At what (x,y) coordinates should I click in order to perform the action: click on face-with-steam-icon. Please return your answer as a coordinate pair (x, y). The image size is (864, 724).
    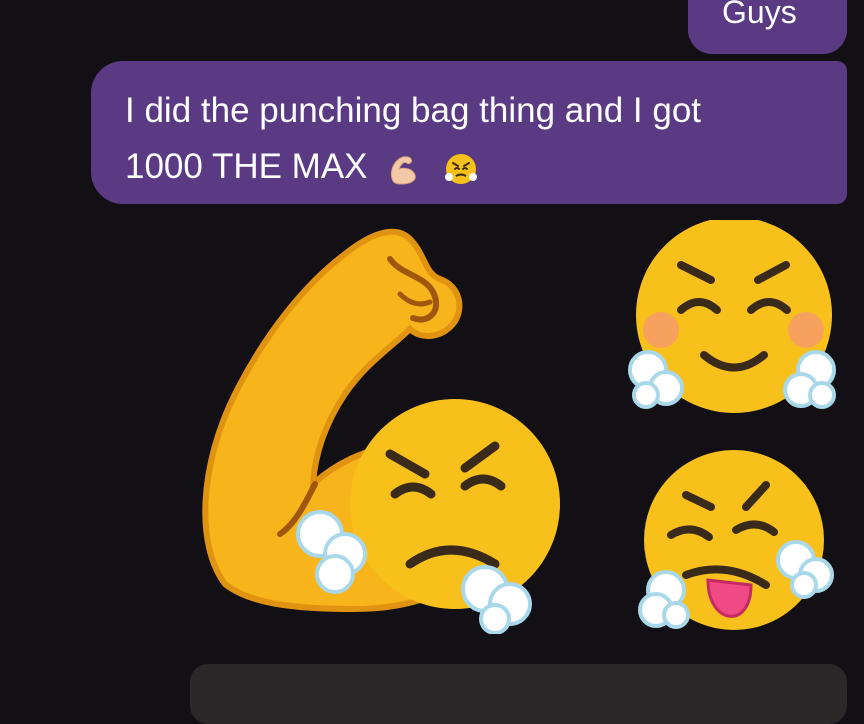
    Looking at the image, I should click on (461, 168).